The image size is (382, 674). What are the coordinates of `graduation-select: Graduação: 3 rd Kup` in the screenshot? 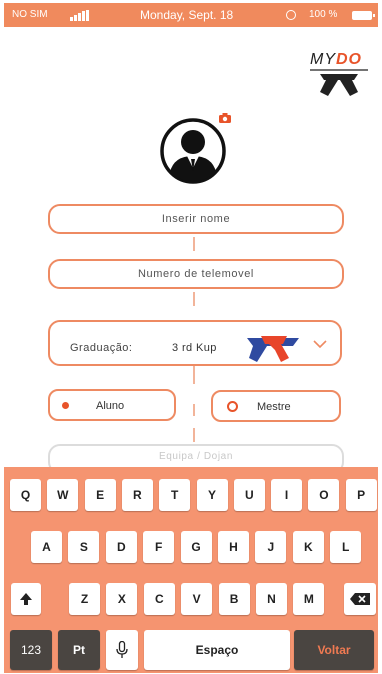 It's located at (195, 343).